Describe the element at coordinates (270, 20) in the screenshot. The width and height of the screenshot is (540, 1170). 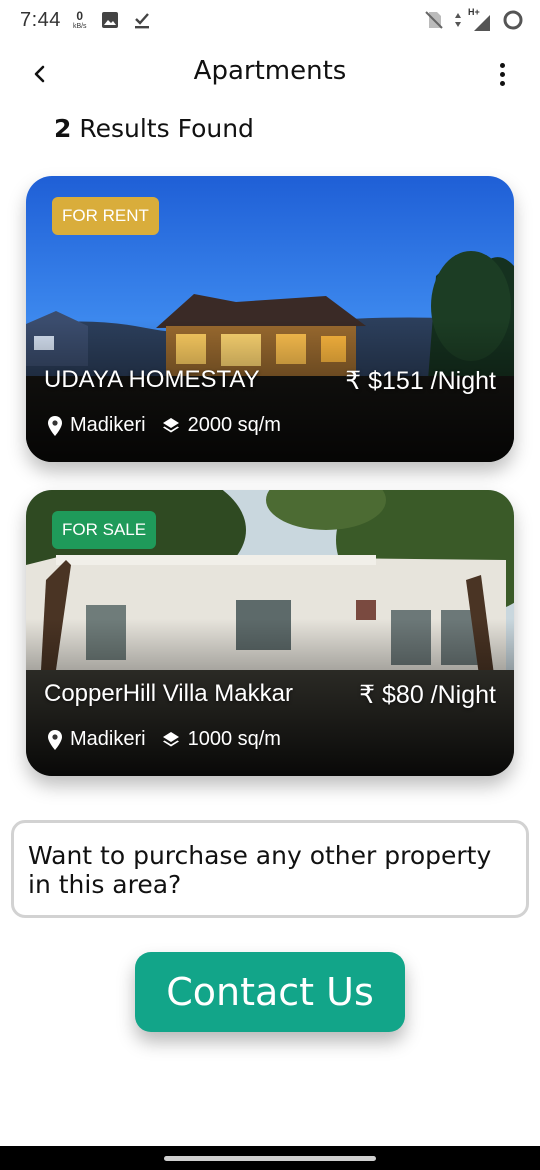
I see `status-bar: 7:44 0 kB/s H+` at that location.